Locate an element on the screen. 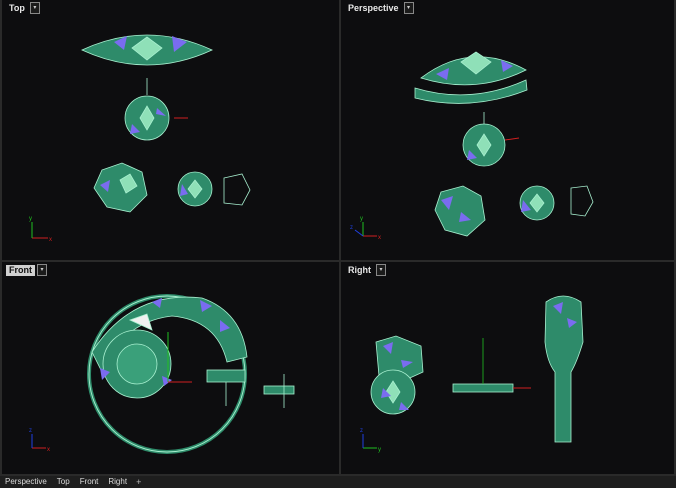 The width and height of the screenshot is (676, 488). viewport-front-header: Front ▾ is located at coordinates (26, 270).